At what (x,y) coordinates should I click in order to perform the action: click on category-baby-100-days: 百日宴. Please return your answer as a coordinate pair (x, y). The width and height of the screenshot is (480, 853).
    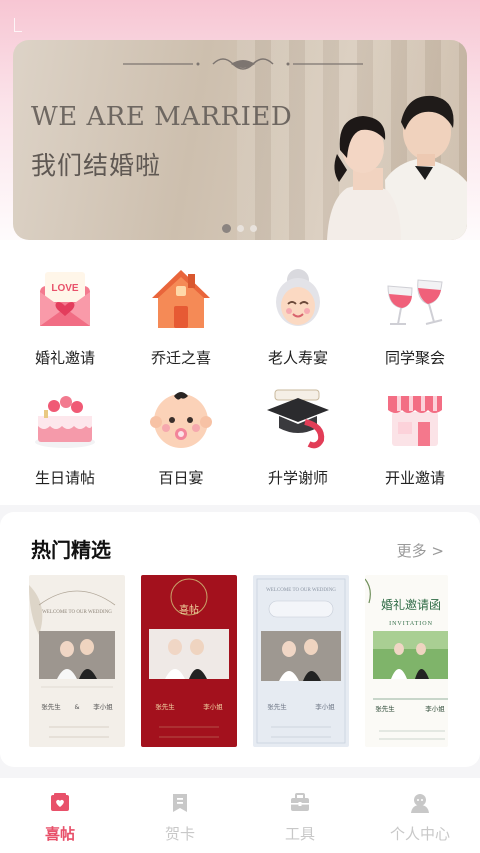
    Looking at the image, I should click on (181, 437).